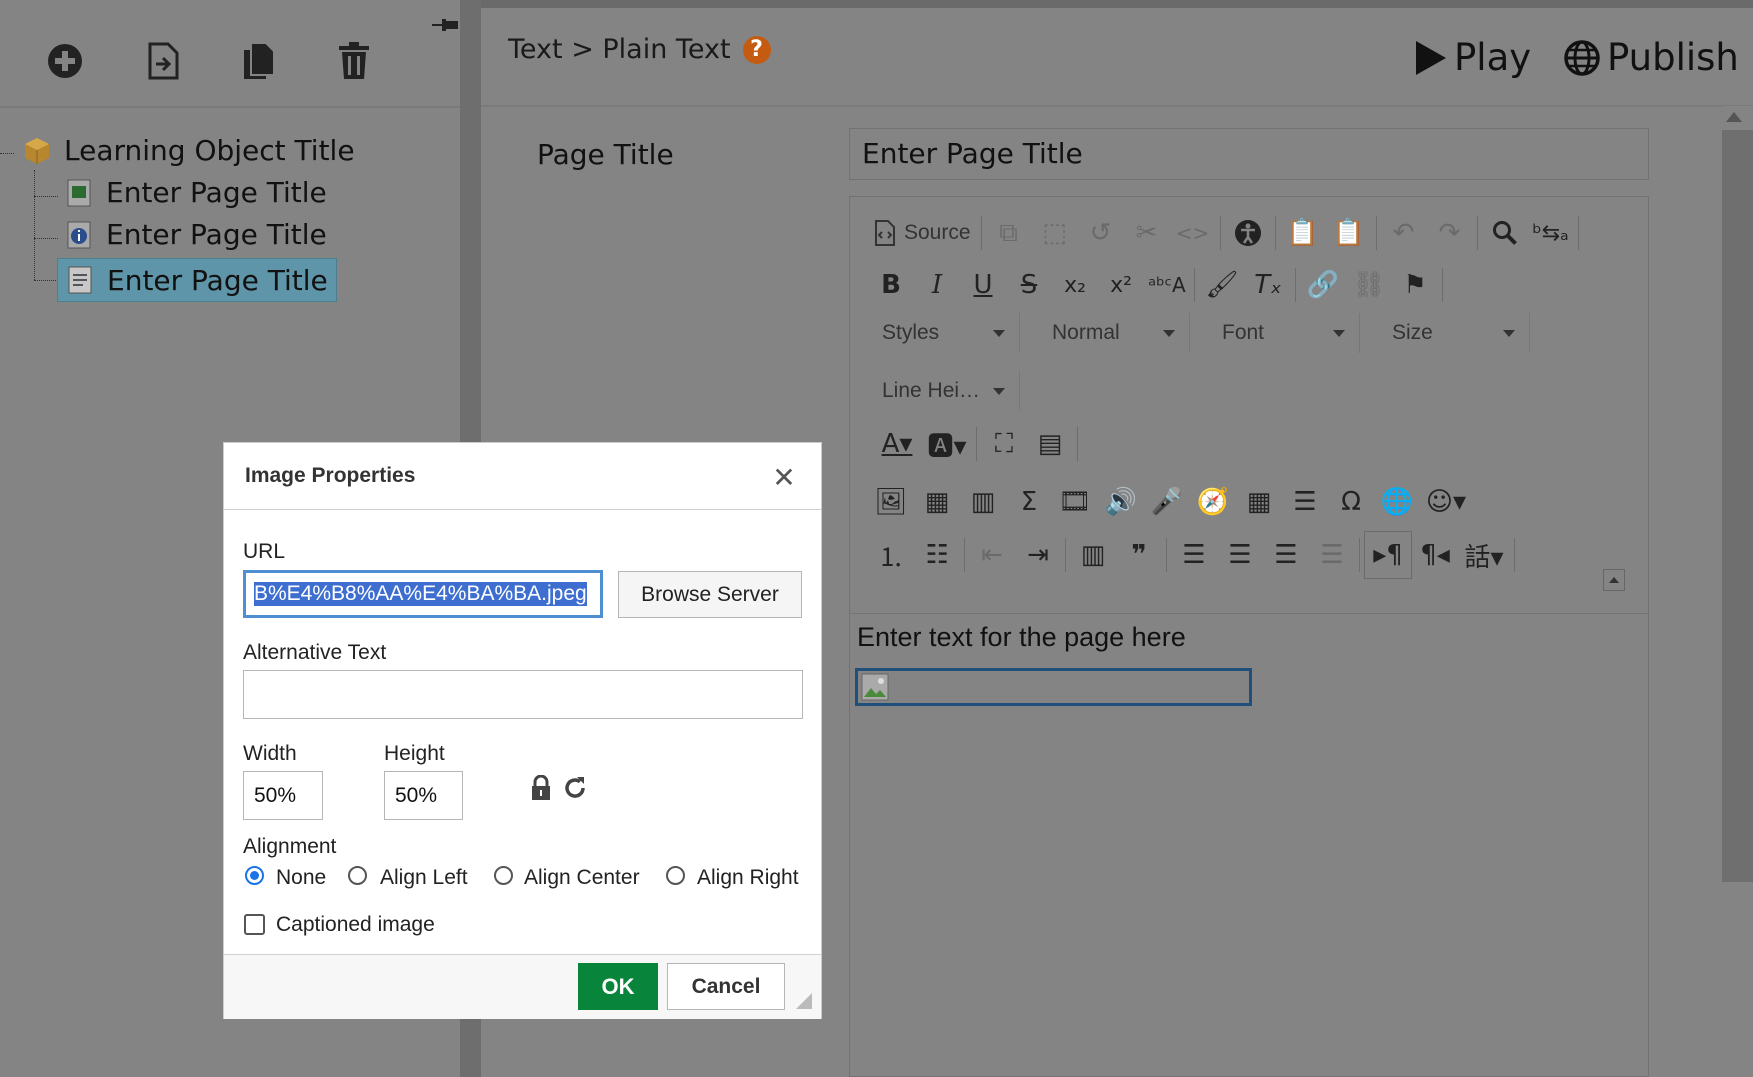 This screenshot has width=1753, height=1077. Describe the element at coordinates (357, 875) in the screenshot. I see `align-left-radio` at that location.